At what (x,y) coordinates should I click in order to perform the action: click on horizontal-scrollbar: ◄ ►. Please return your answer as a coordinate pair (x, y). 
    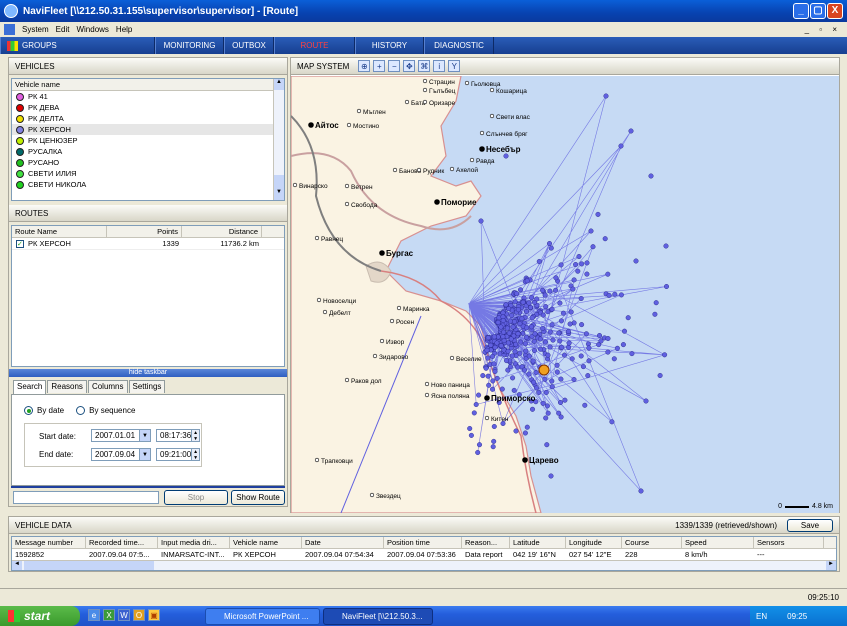
    Looking at the image, I should click on (424, 565).